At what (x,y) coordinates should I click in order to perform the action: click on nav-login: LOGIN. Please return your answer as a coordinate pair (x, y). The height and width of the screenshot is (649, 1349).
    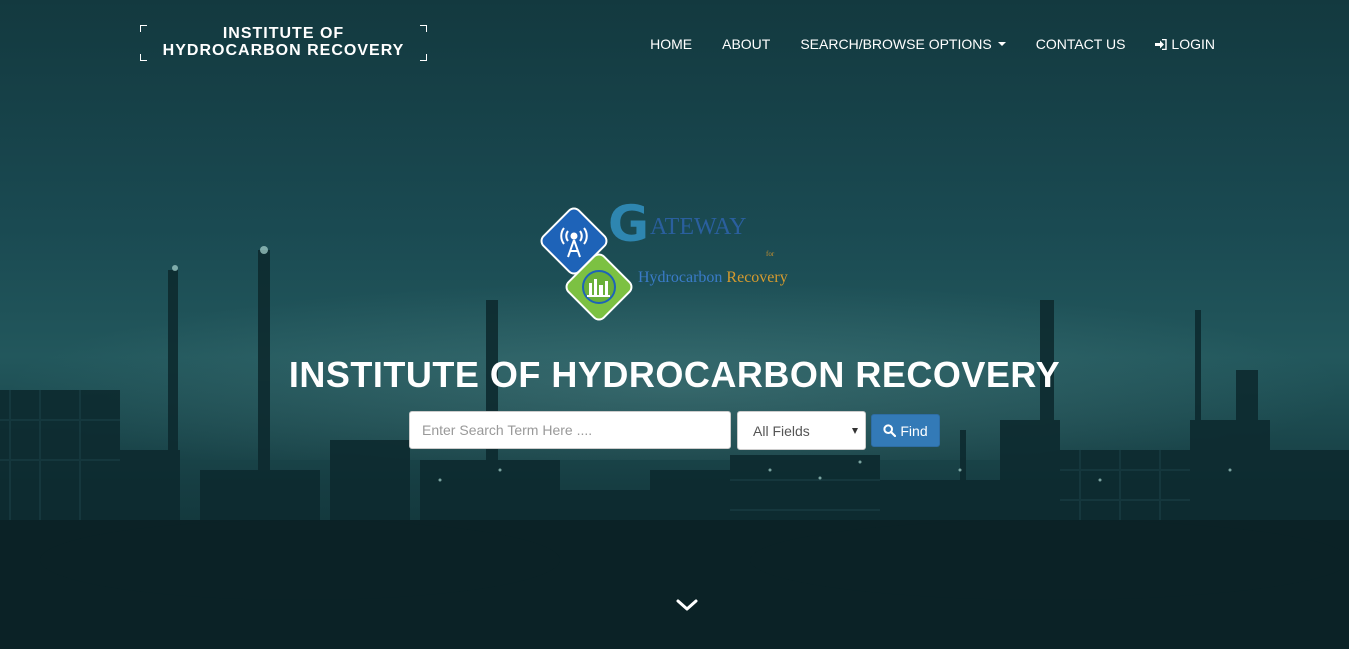
    Looking at the image, I should click on (1185, 44).